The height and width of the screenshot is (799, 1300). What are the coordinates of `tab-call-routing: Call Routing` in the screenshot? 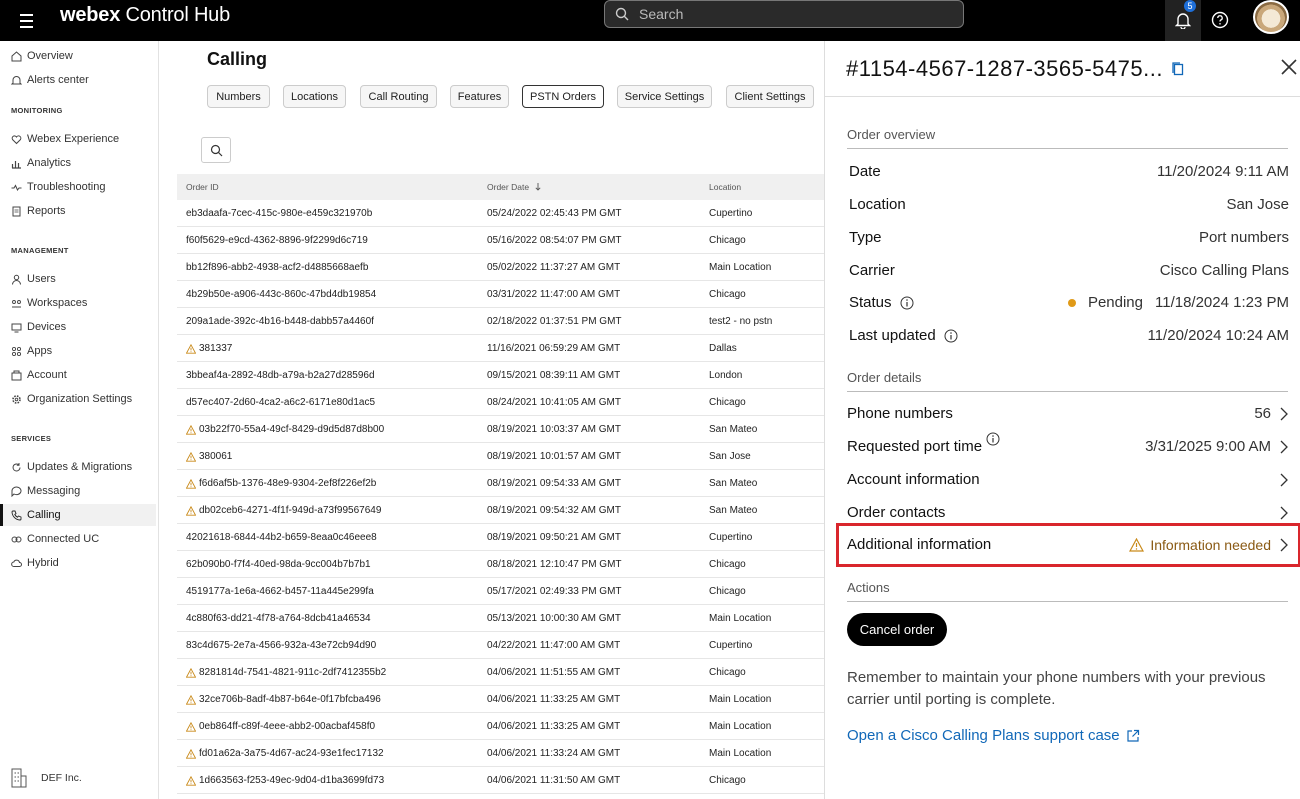 It's located at (398, 96).